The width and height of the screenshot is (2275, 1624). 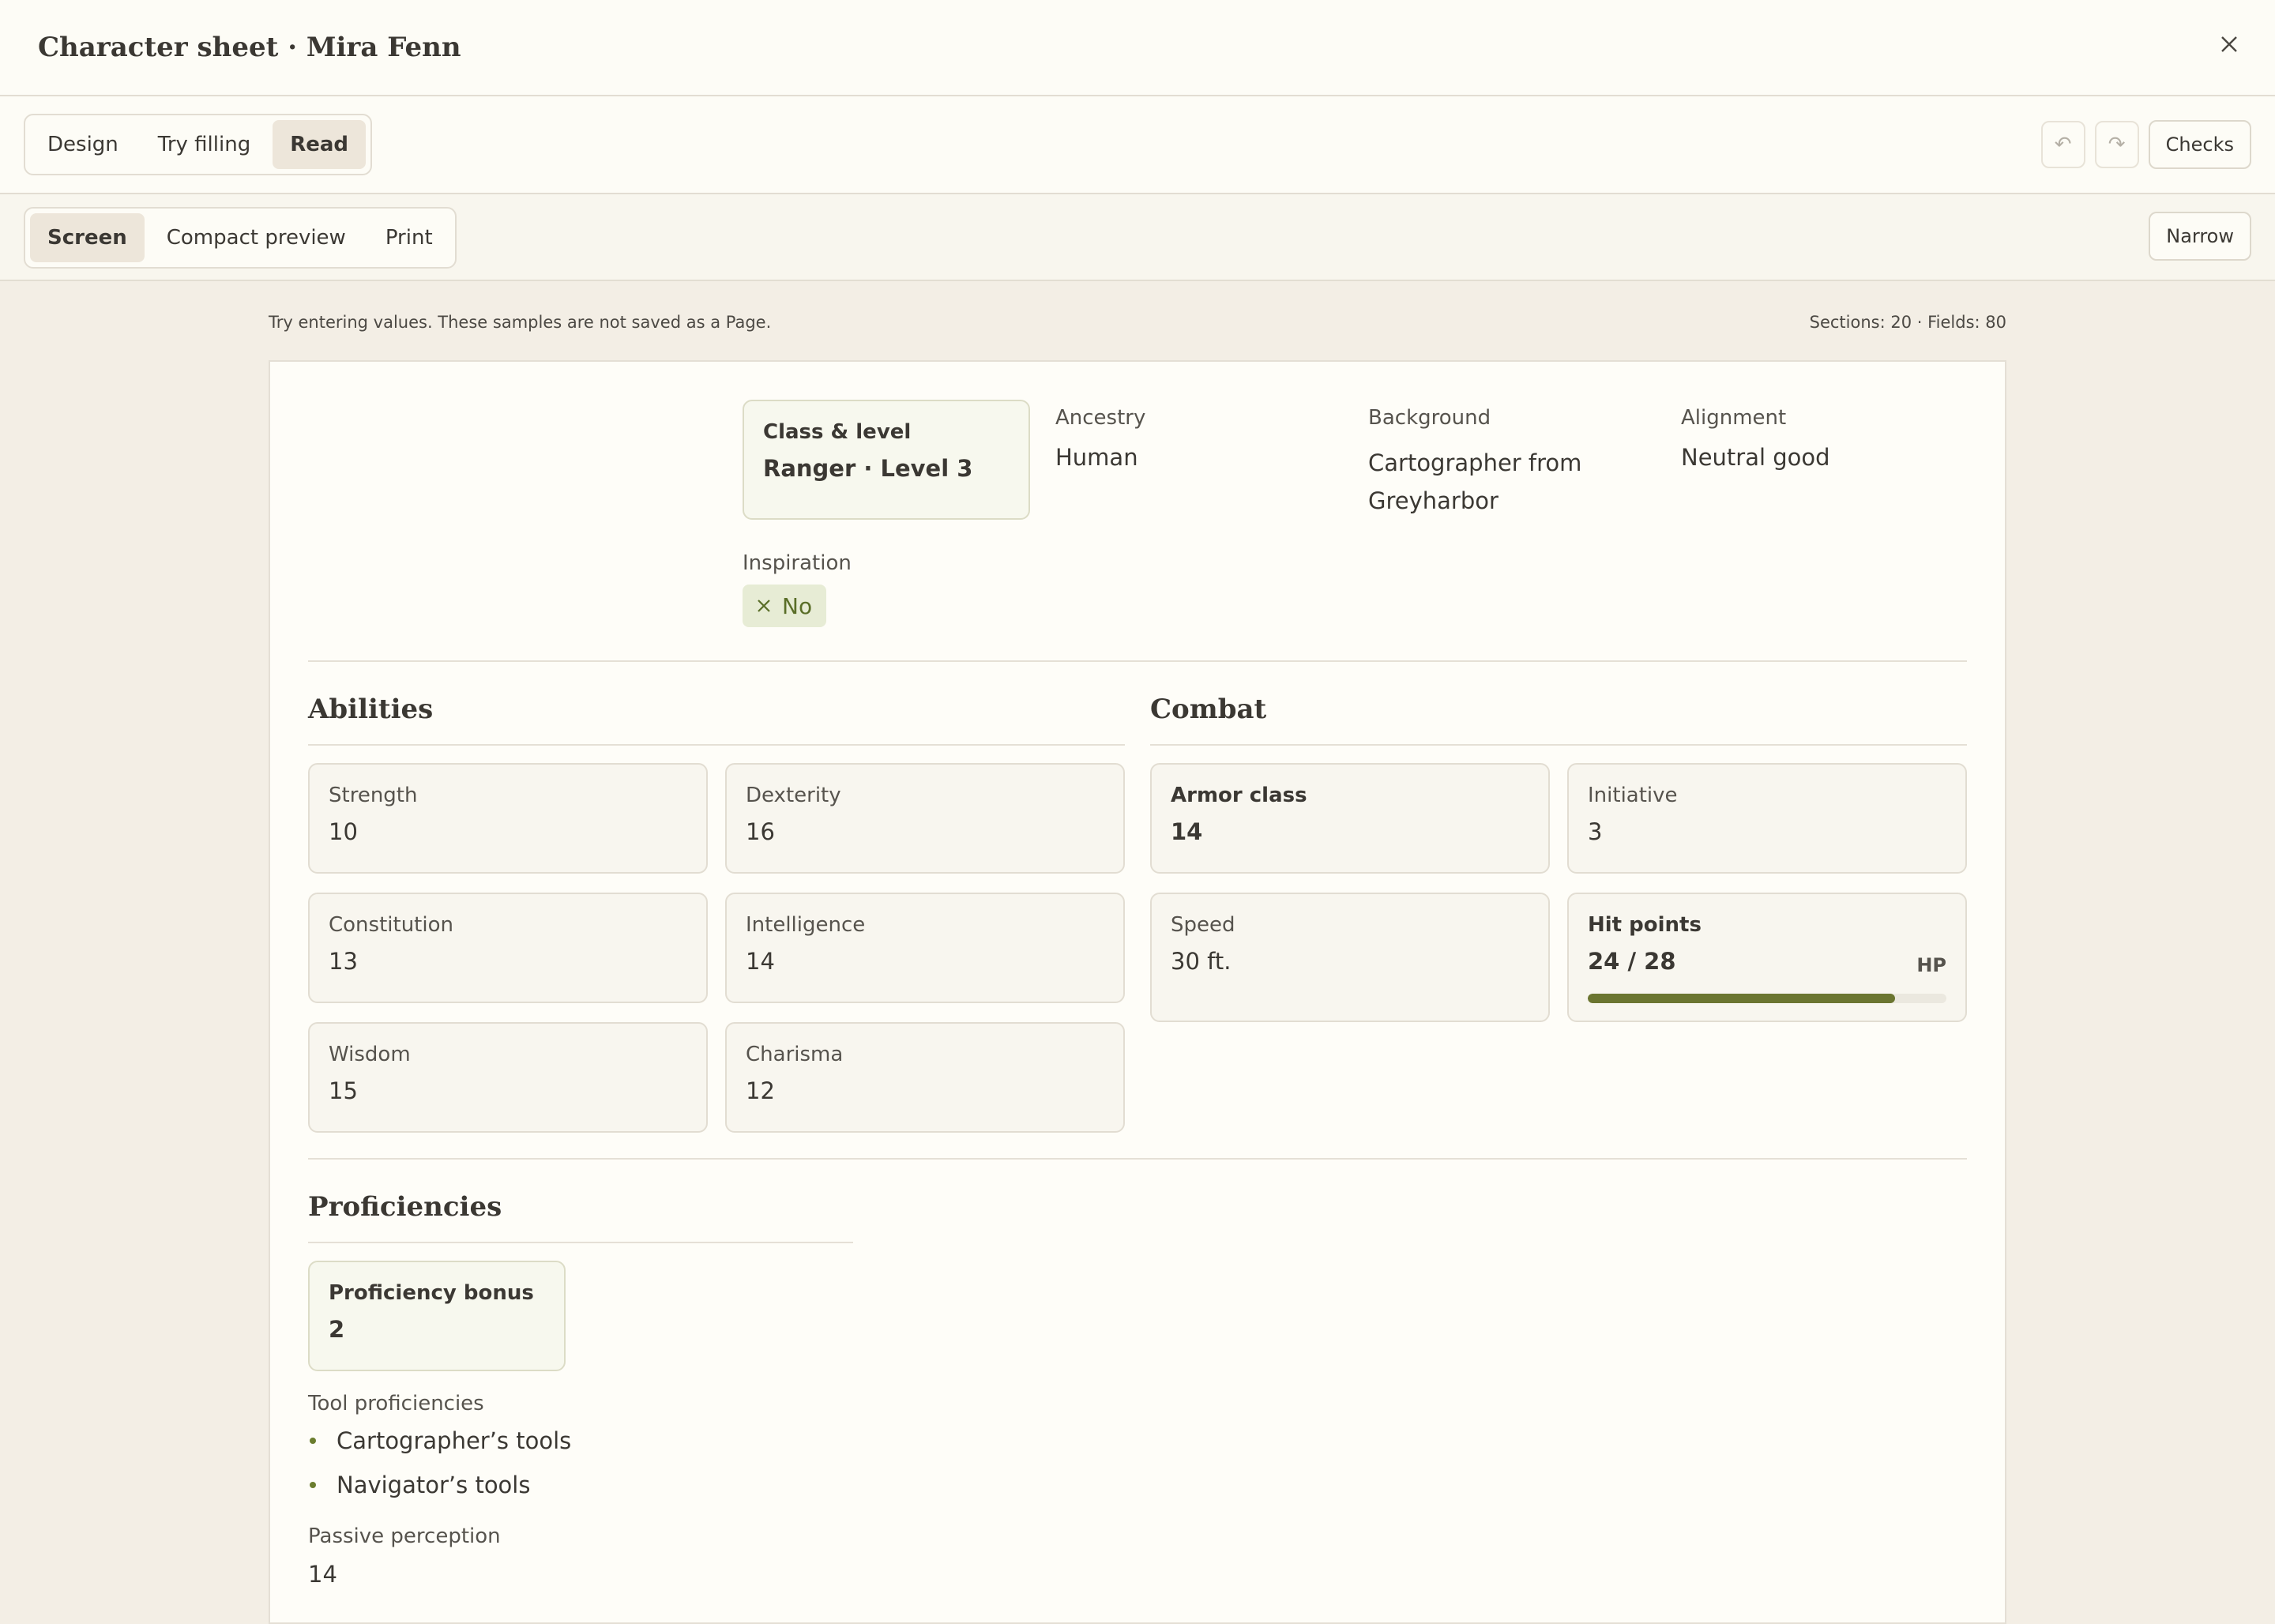 I want to click on alignment-label: Alignment, so click(x=1734, y=418).